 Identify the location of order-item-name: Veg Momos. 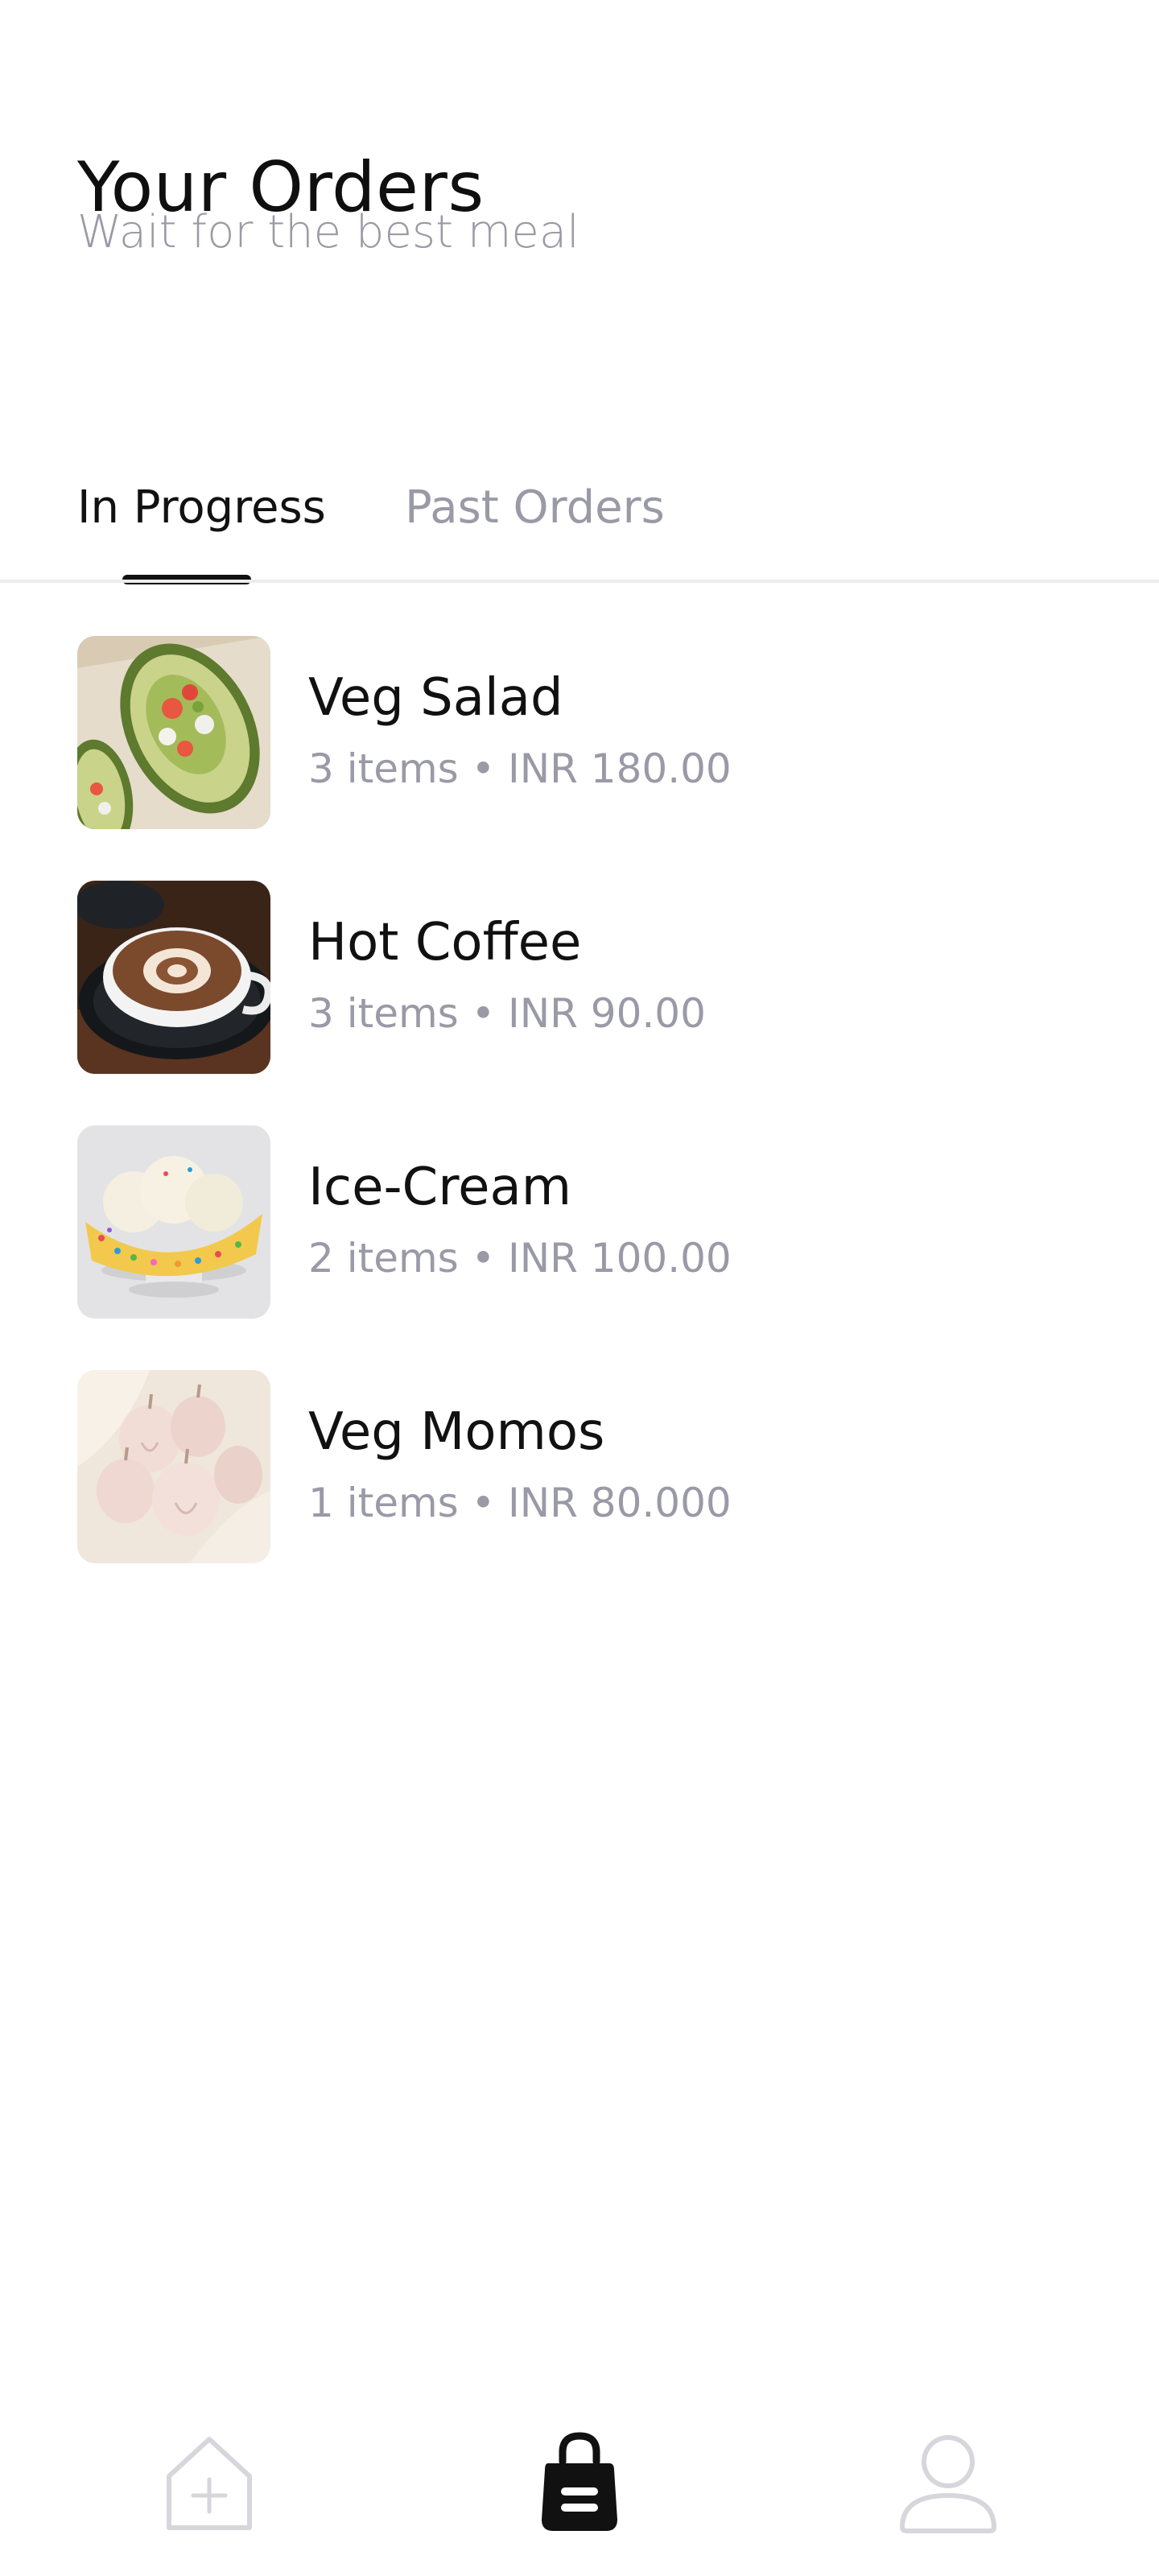
(456, 1432).